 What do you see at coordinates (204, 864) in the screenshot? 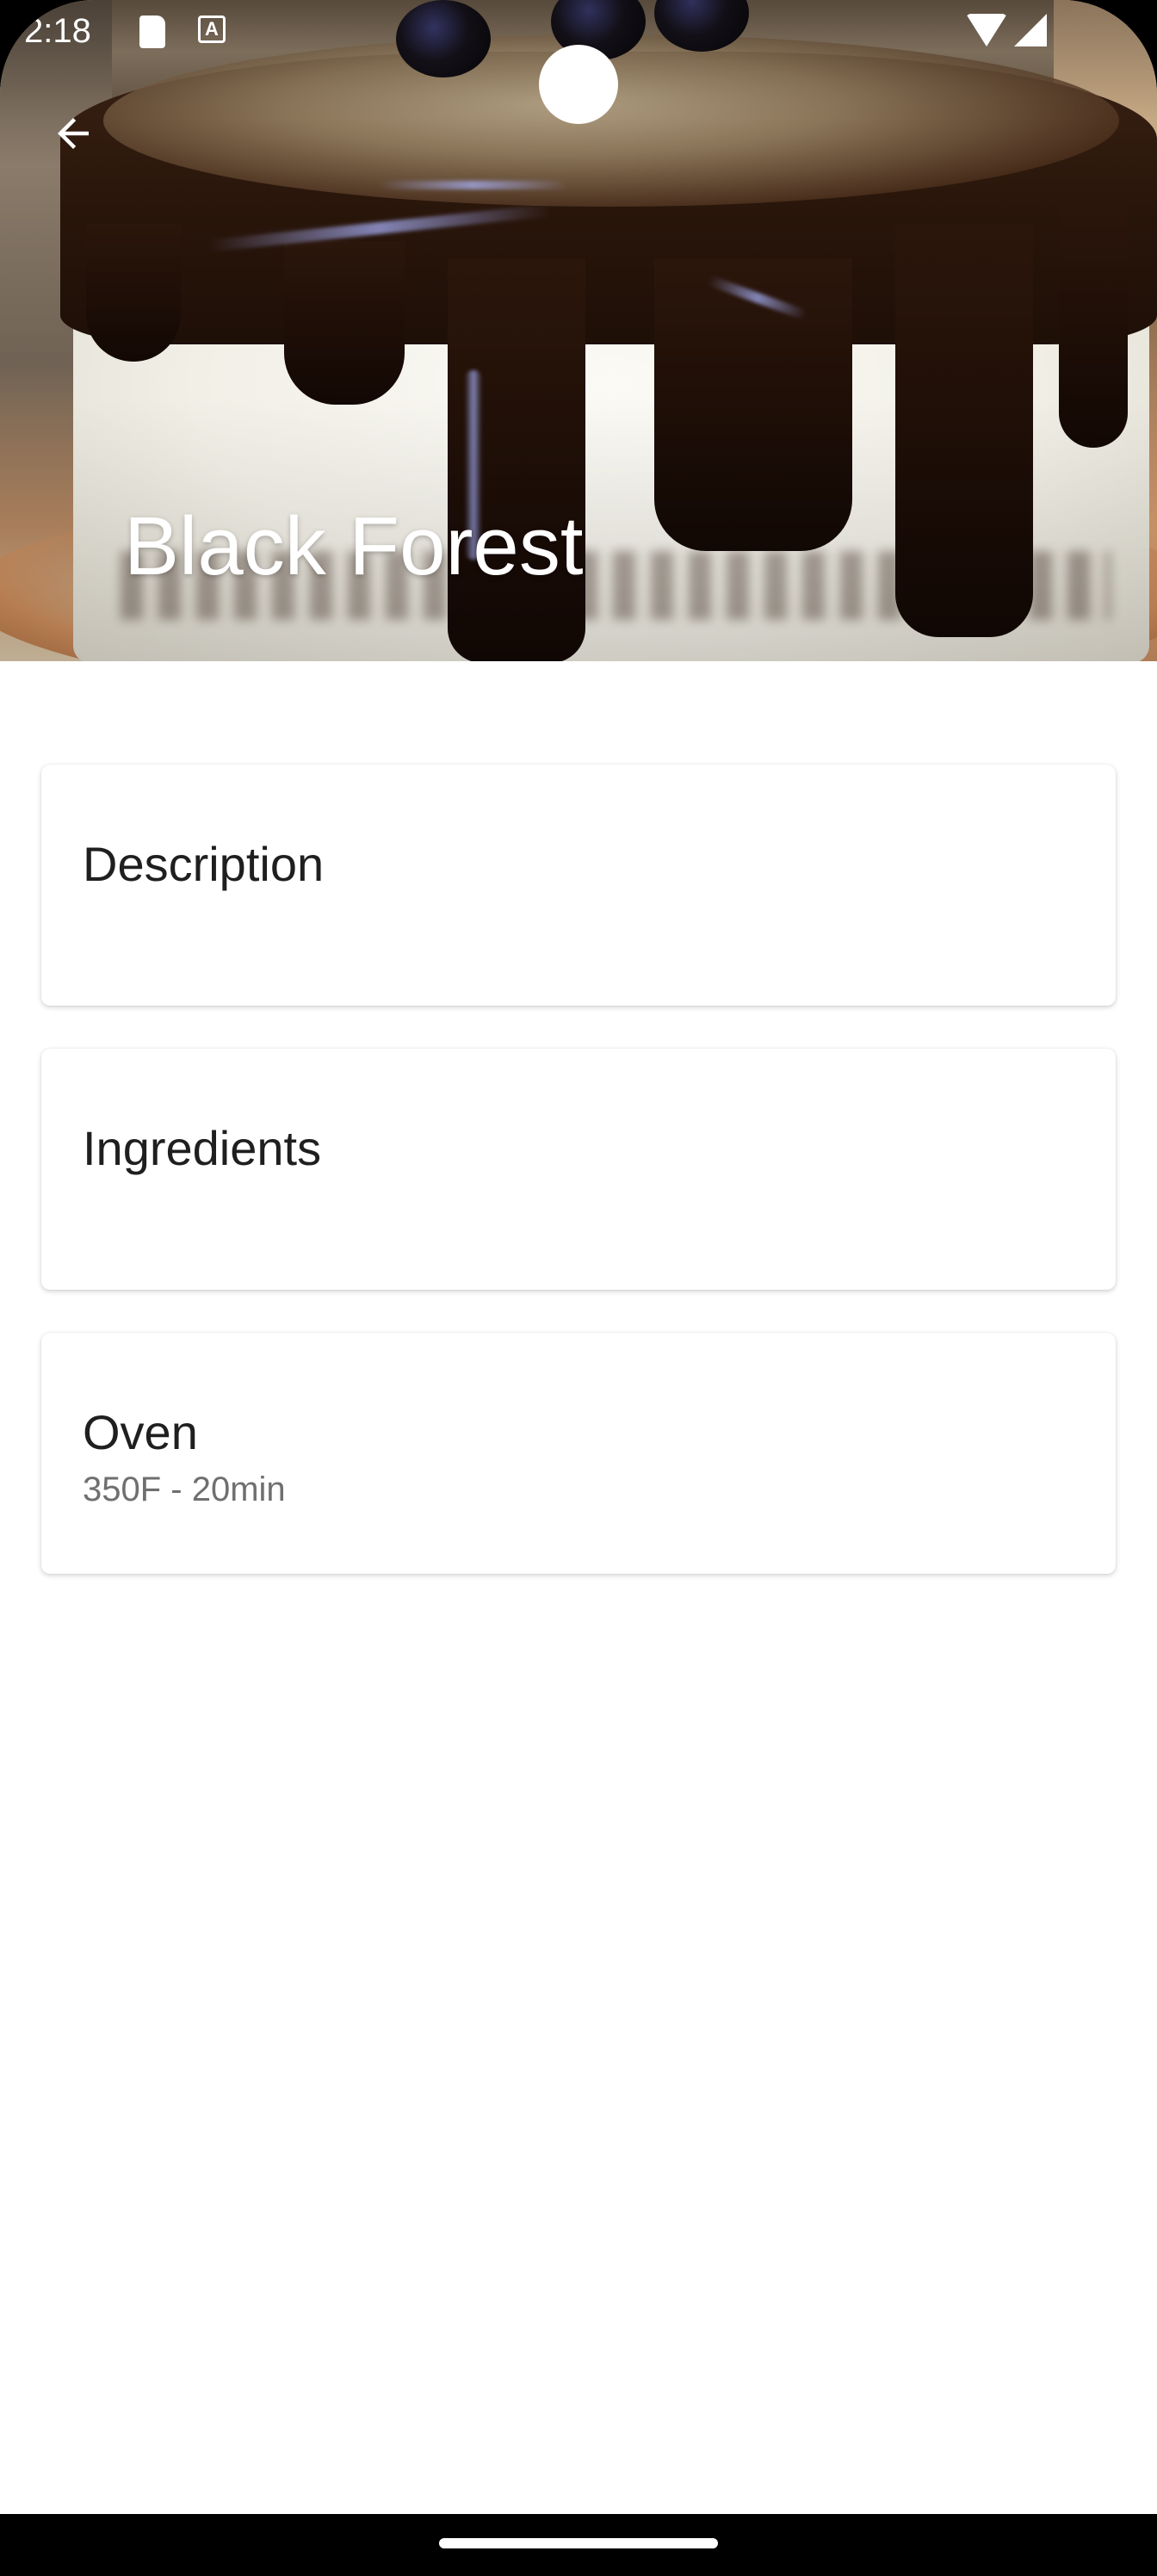
I see `card-title: Description` at bounding box center [204, 864].